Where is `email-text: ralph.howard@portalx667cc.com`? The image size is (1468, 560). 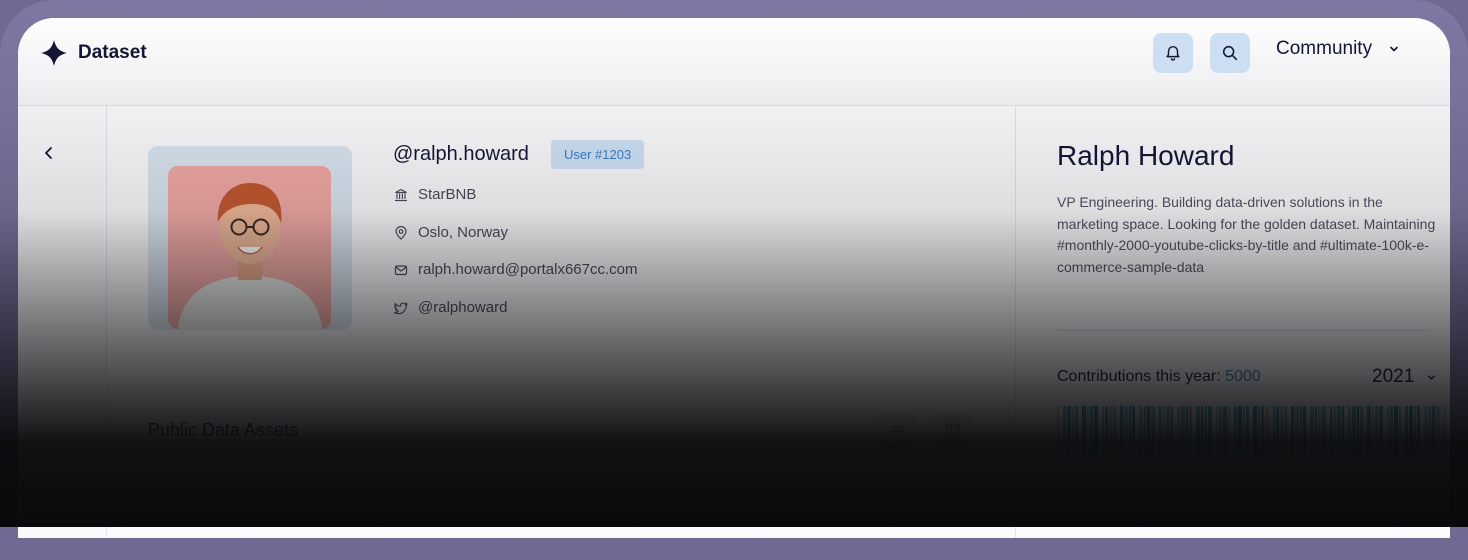 email-text: ralph.howard@portalx667cc.com is located at coordinates (528, 269).